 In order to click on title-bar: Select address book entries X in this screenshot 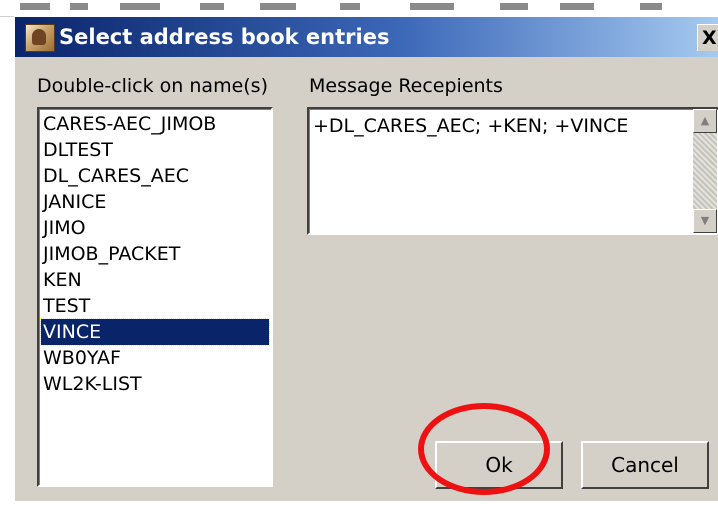, I will do `click(366, 37)`.